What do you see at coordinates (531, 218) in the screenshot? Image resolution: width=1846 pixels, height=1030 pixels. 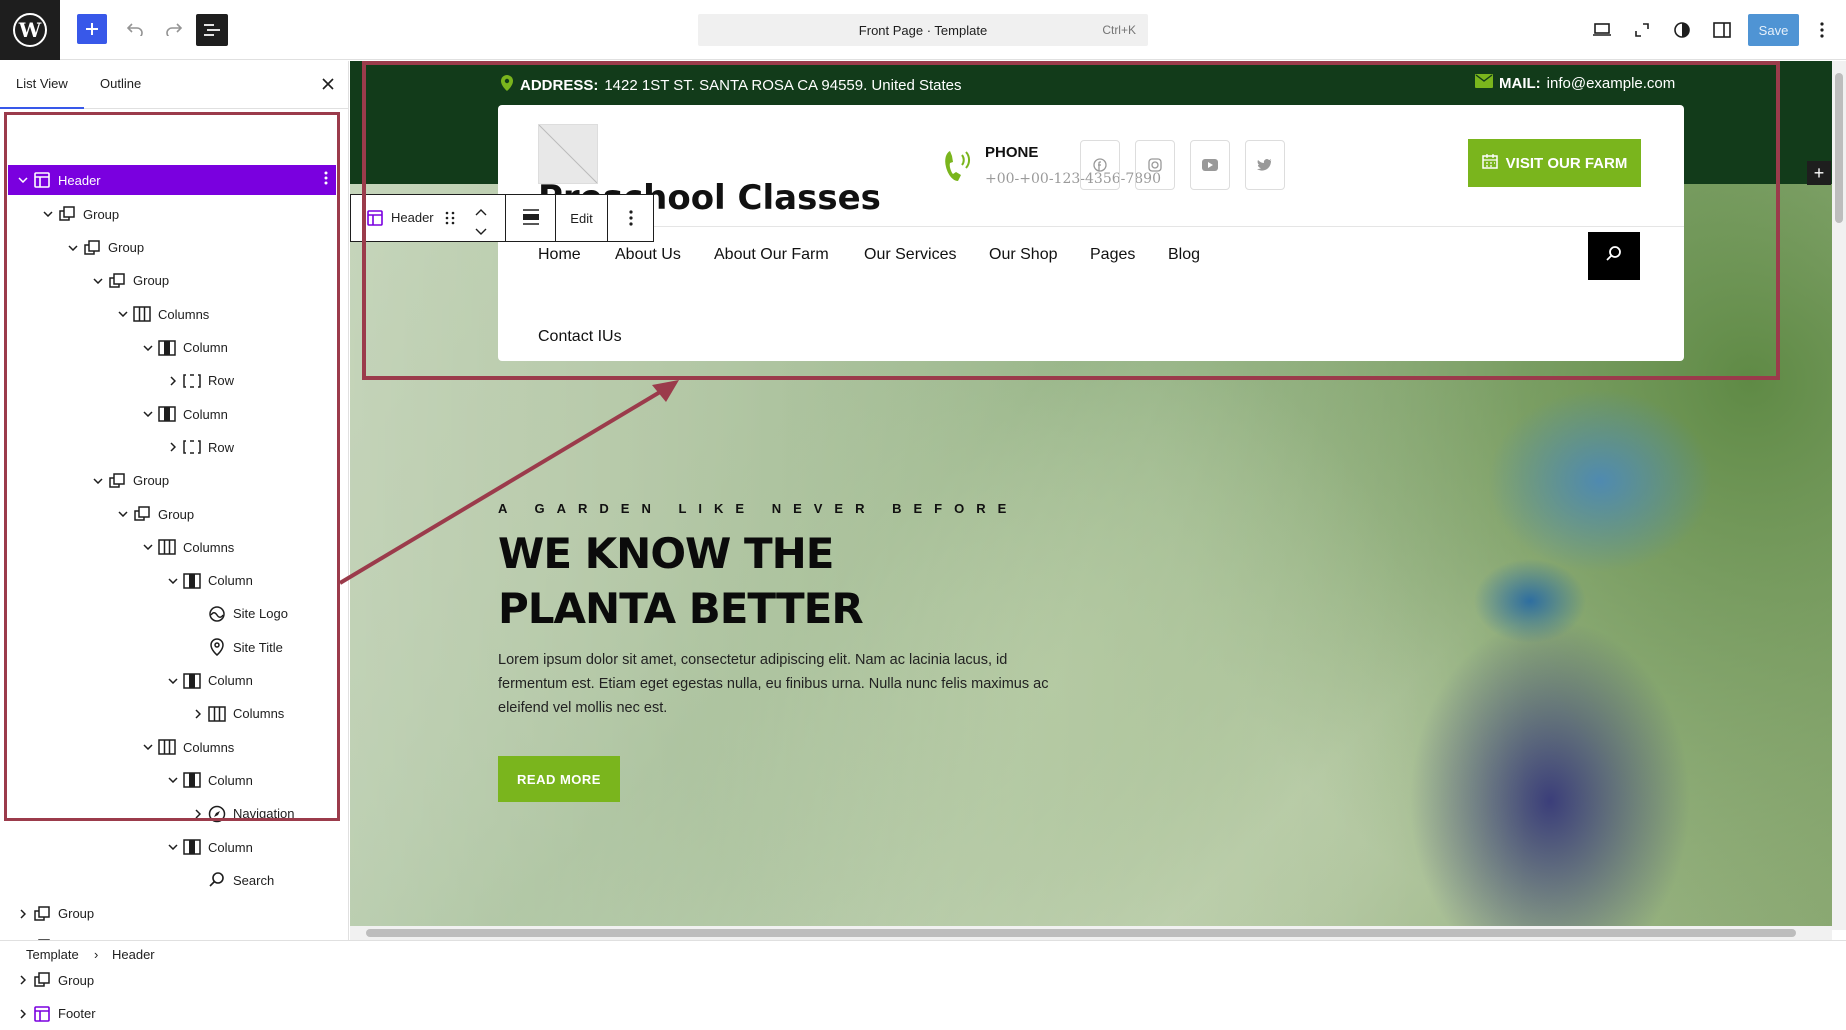 I see `align-button` at bounding box center [531, 218].